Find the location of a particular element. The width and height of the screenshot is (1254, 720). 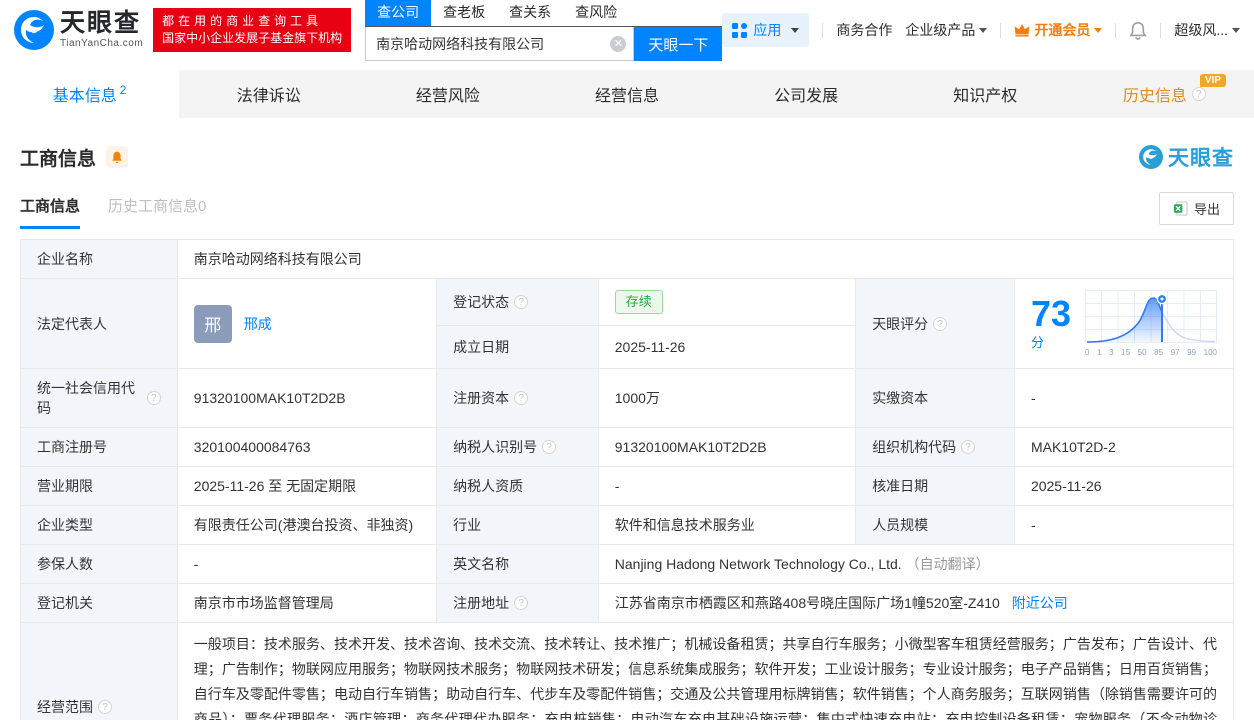

business-term-label: 营业期限 is located at coordinates (99, 486).